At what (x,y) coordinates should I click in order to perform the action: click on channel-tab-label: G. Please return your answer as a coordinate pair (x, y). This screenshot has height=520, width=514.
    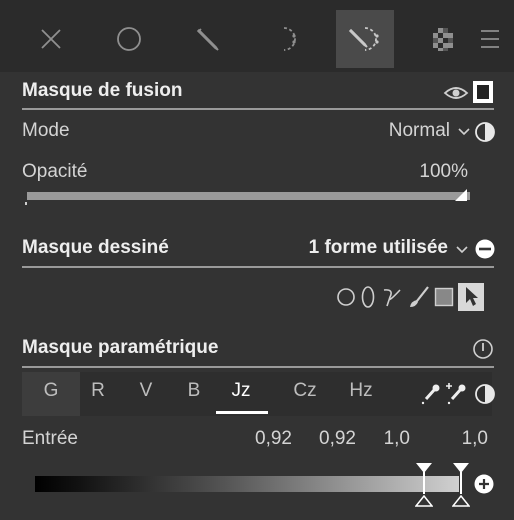
    Looking at the image, I should click on (51, 390).